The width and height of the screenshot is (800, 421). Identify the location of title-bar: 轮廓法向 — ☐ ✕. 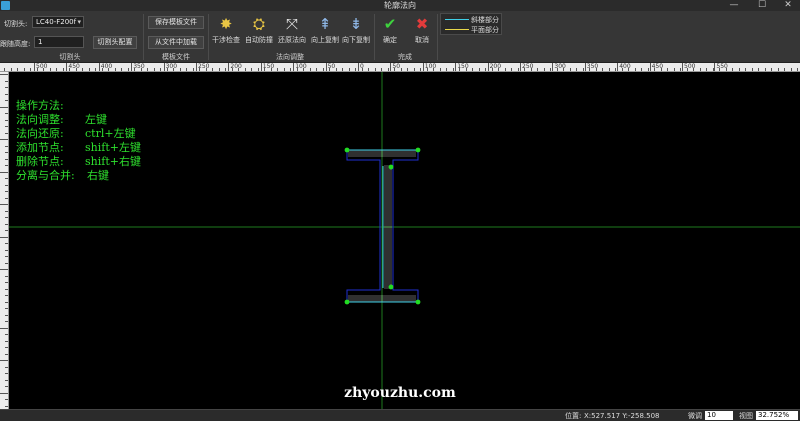
(400, 5).